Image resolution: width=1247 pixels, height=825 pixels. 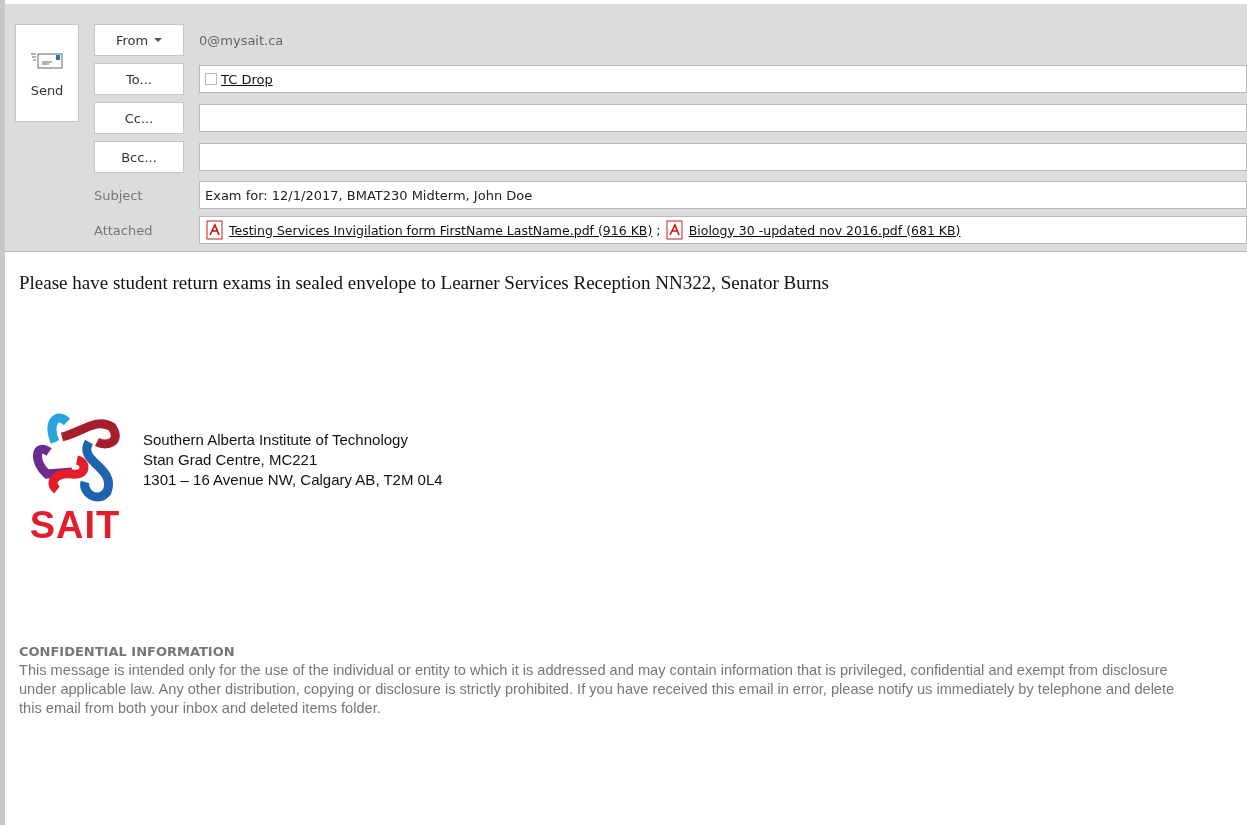 What do you see at coordinates (424, 283) in the screenshot?
I see `message-text: Please have student return exams in sealed envelope to Learner Services Reception NN322, Senator Burns` at bounding box center [424, 283].